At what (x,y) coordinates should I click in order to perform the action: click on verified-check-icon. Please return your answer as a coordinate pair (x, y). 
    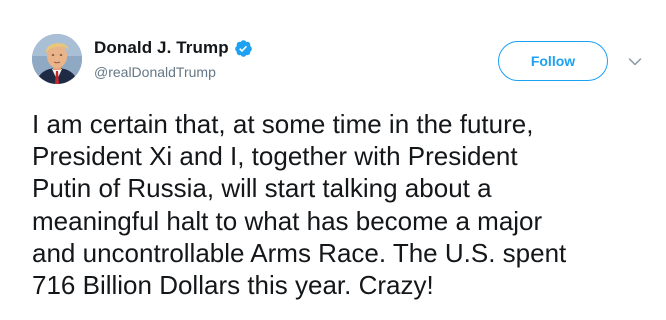
    Looking at the image, I should click on (243, 48).